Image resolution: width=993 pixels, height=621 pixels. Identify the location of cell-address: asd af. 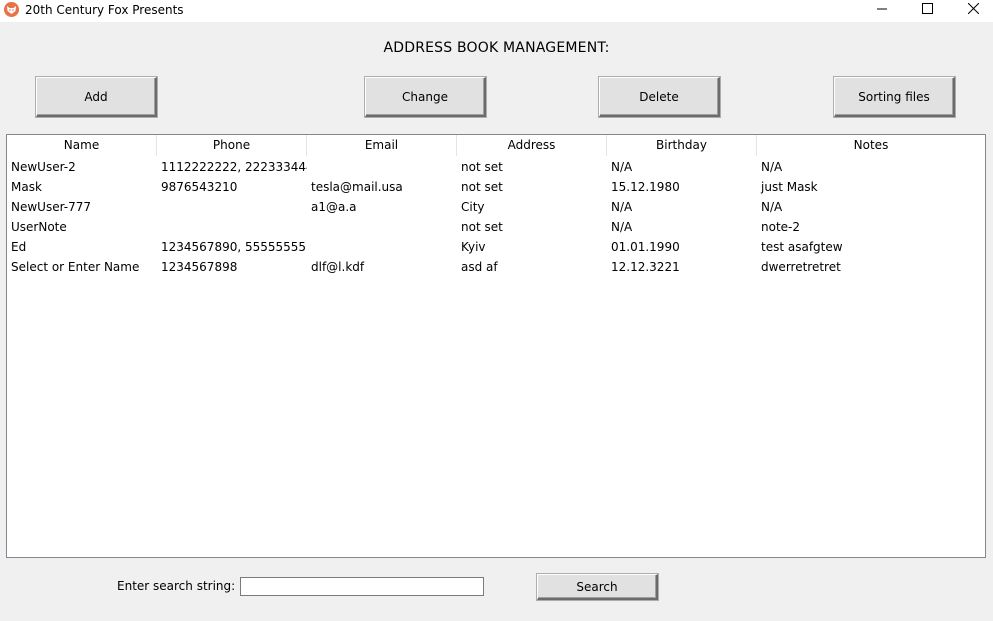
(479, 267).